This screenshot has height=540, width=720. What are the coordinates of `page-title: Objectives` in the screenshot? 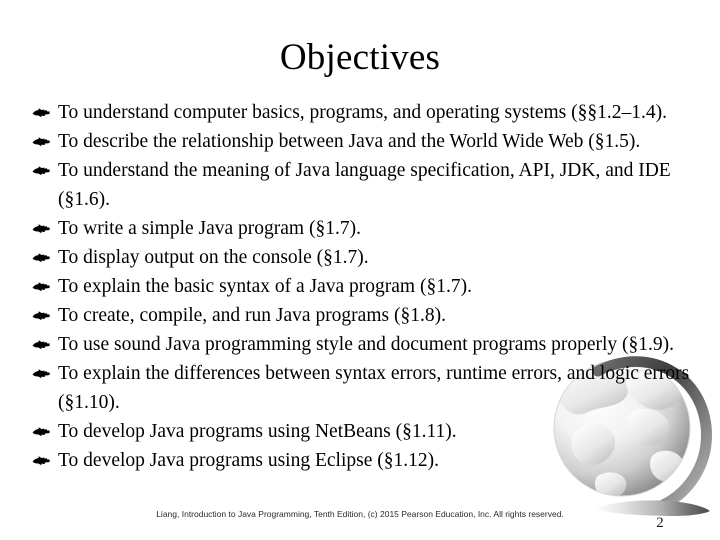 It's located at (360, 57).